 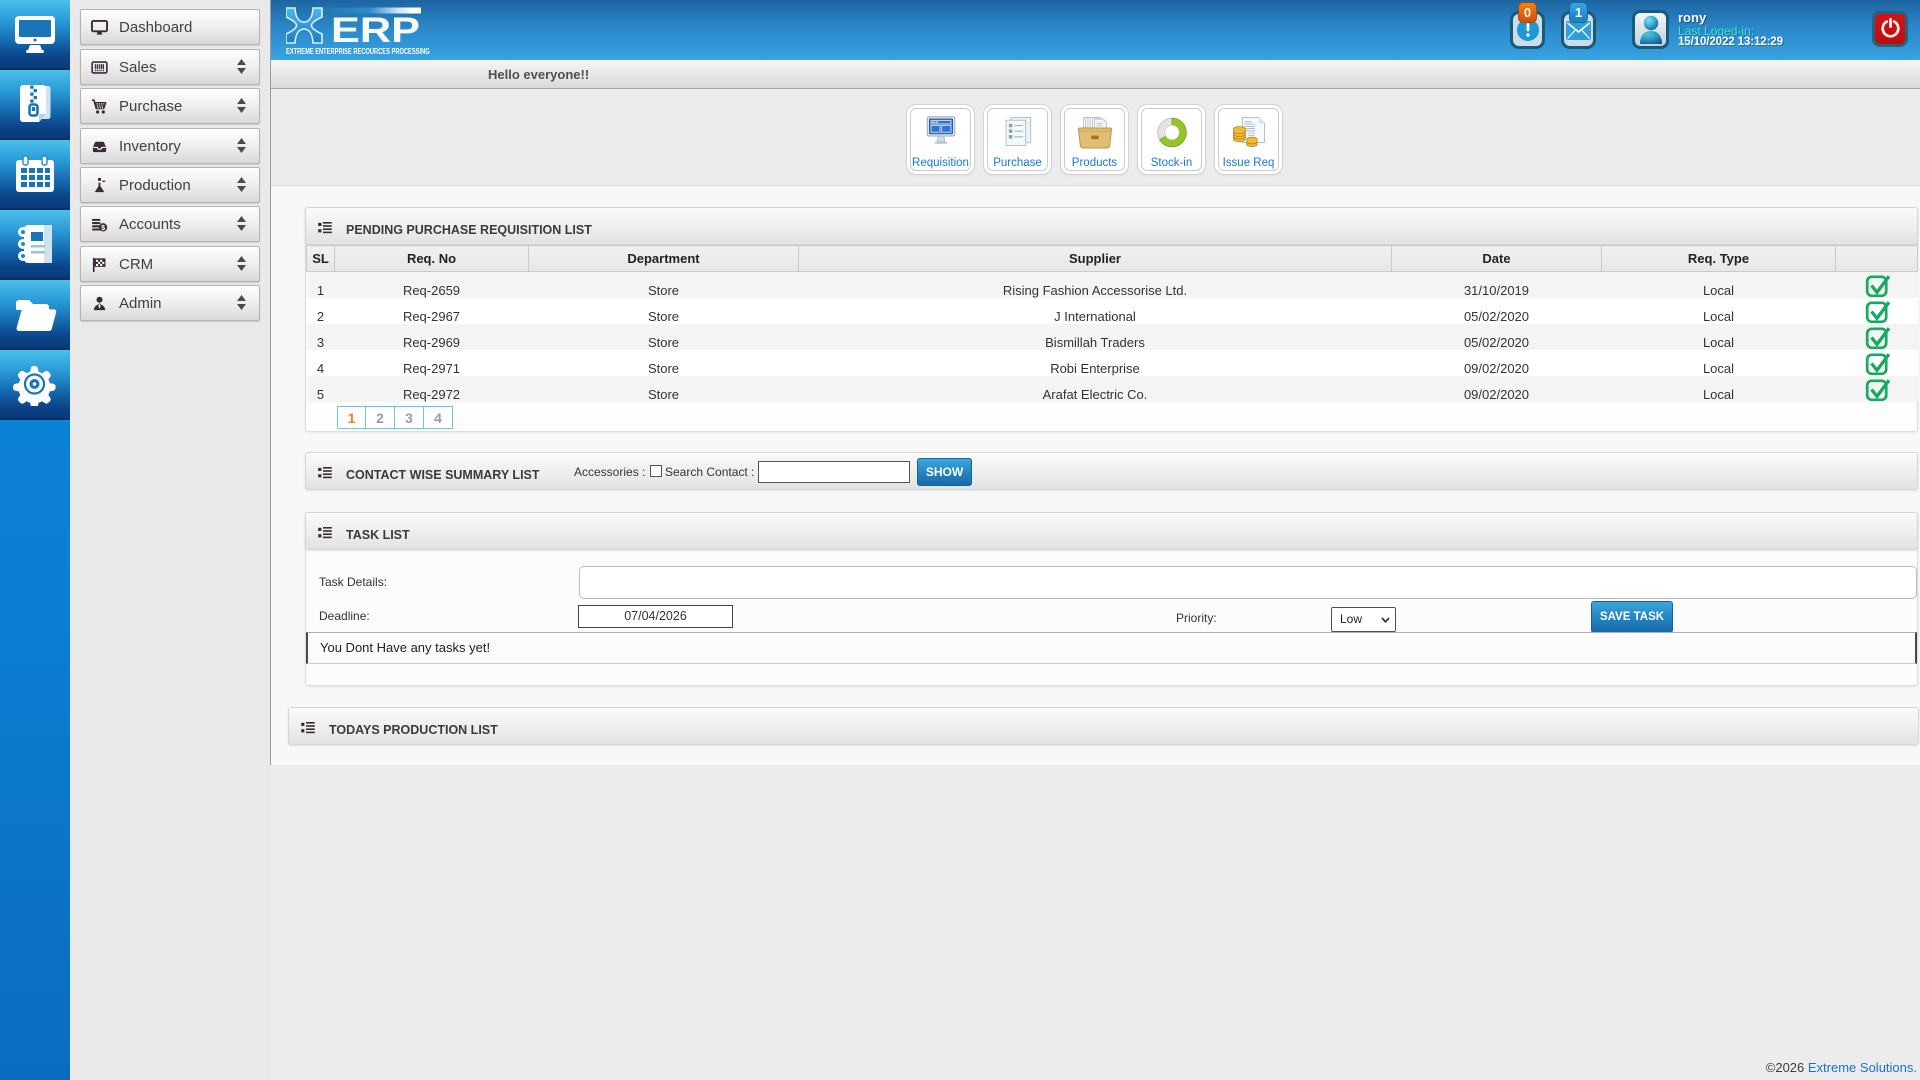 I want to click on svg-text: ERP, so click(x=375, y=30).